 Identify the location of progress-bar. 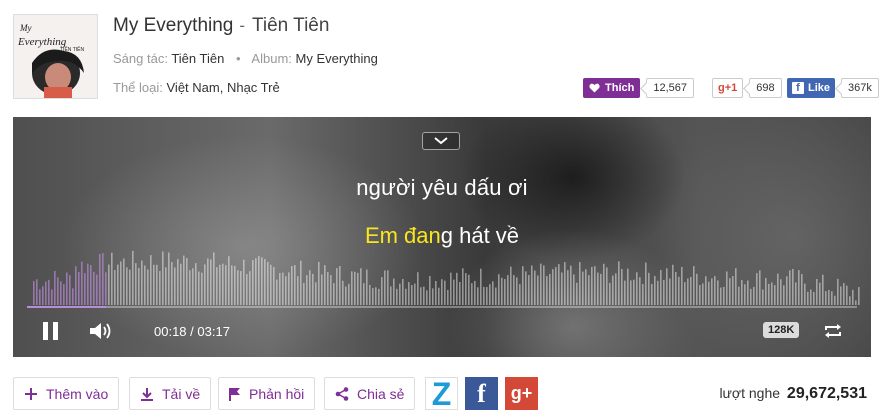
(442, 307).